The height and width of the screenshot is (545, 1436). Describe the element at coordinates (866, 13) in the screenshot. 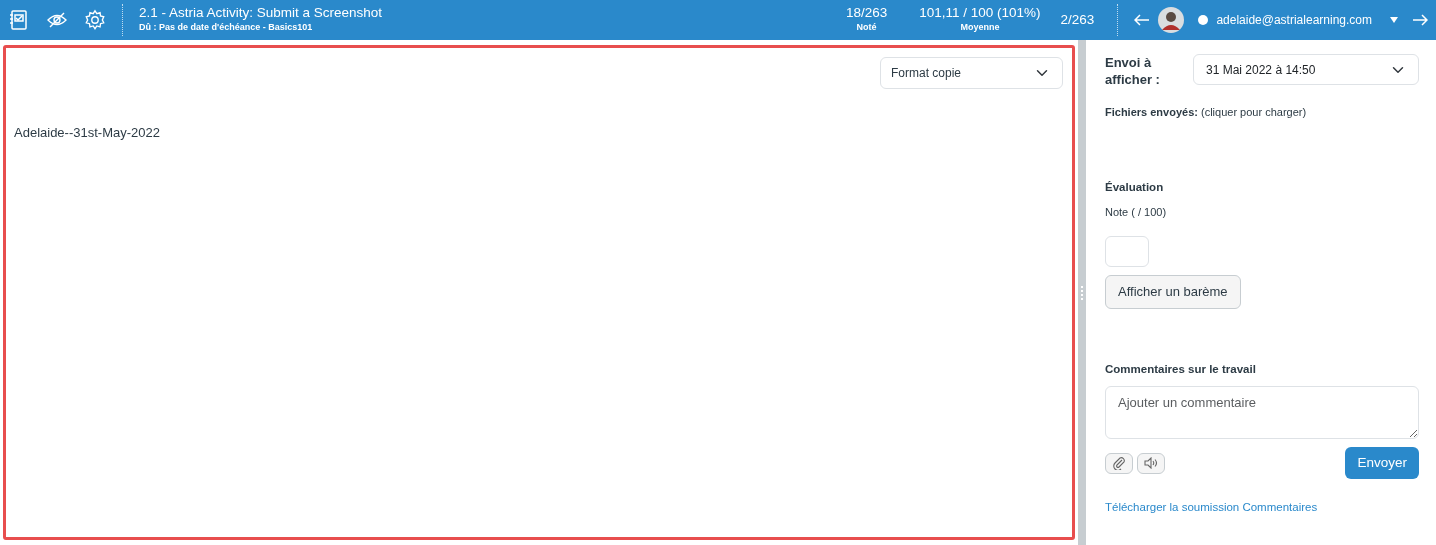

I see `stat-value: 18/263` at that location.